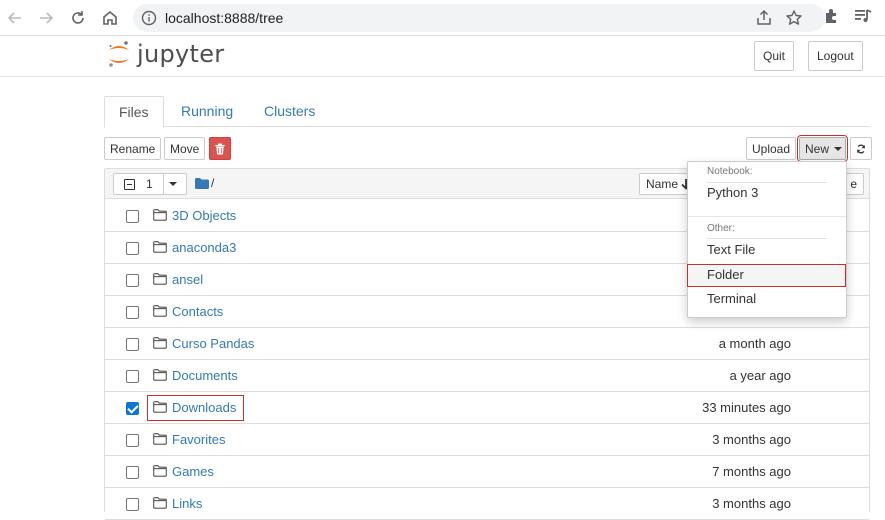  I want to click on notebook-section-header: Notebook:, so click(730, 171).